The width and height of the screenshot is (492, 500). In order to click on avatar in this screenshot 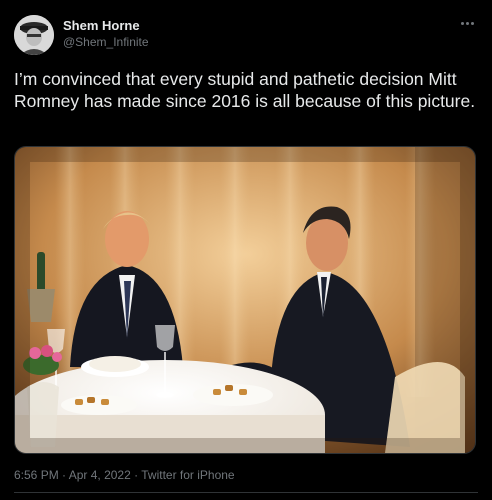, I will do `click(34, 35)`.